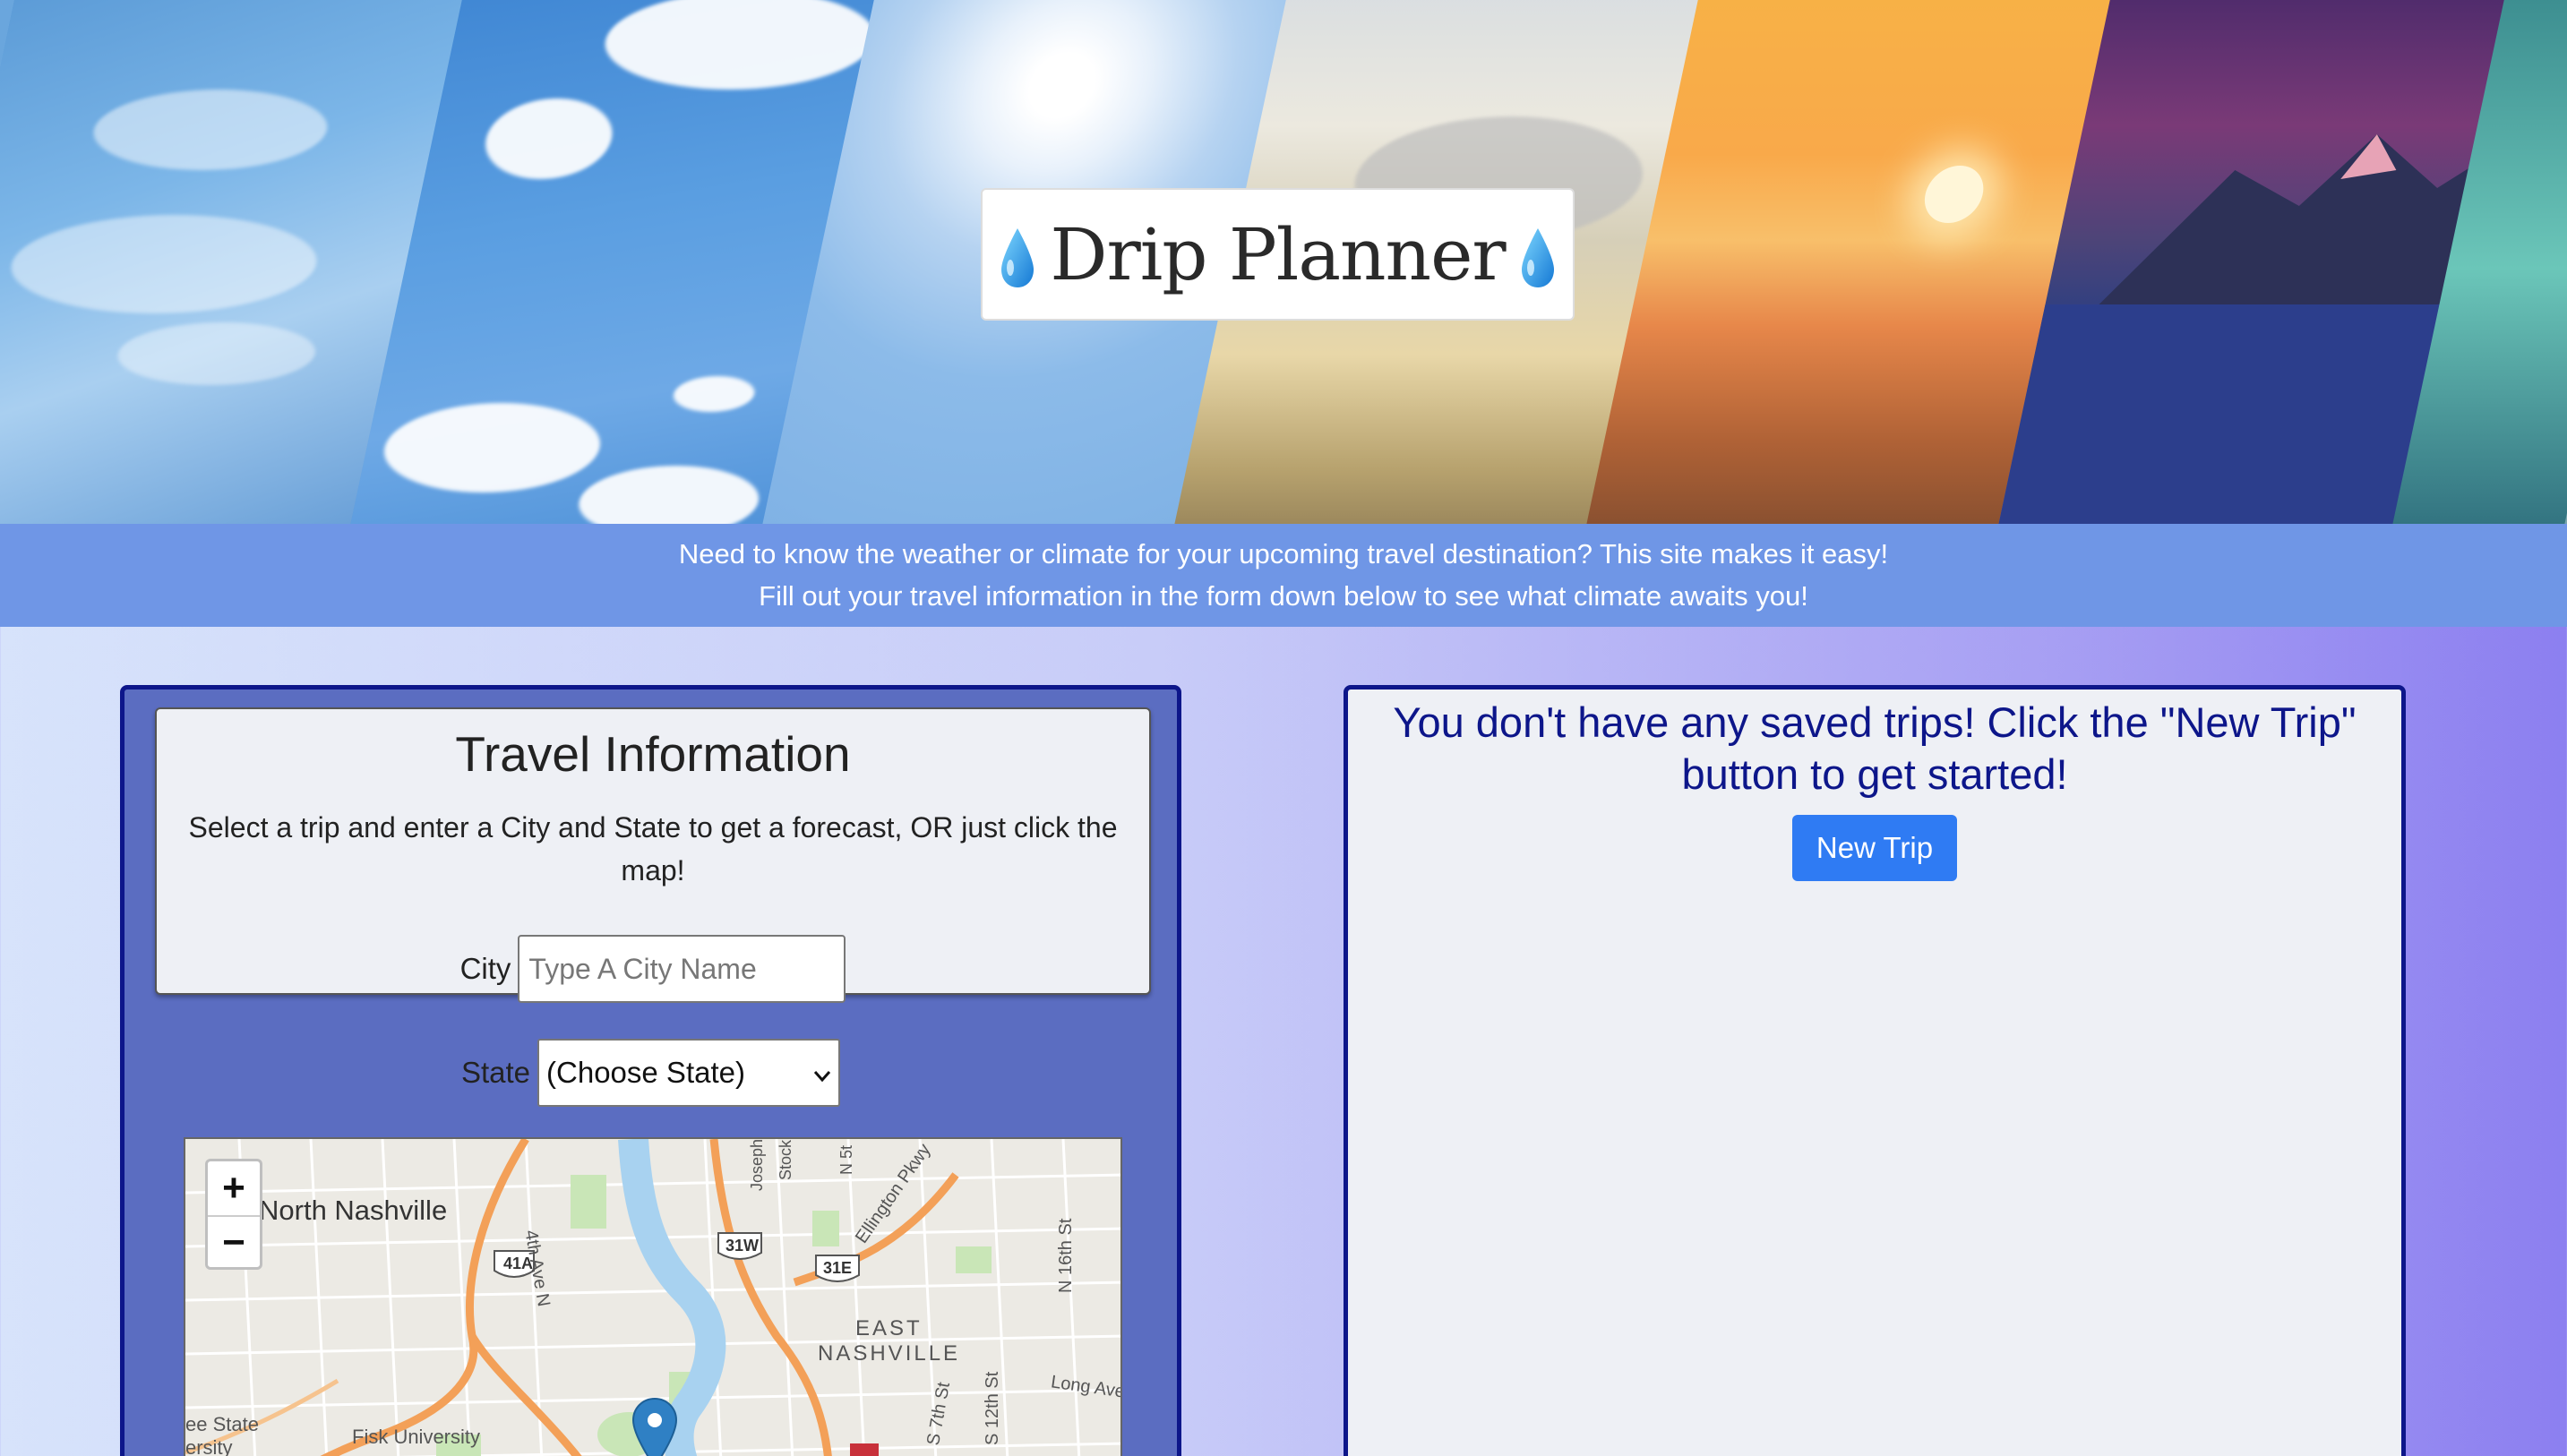  I want to click on state-select: (Choose State), so click(689, 1073).